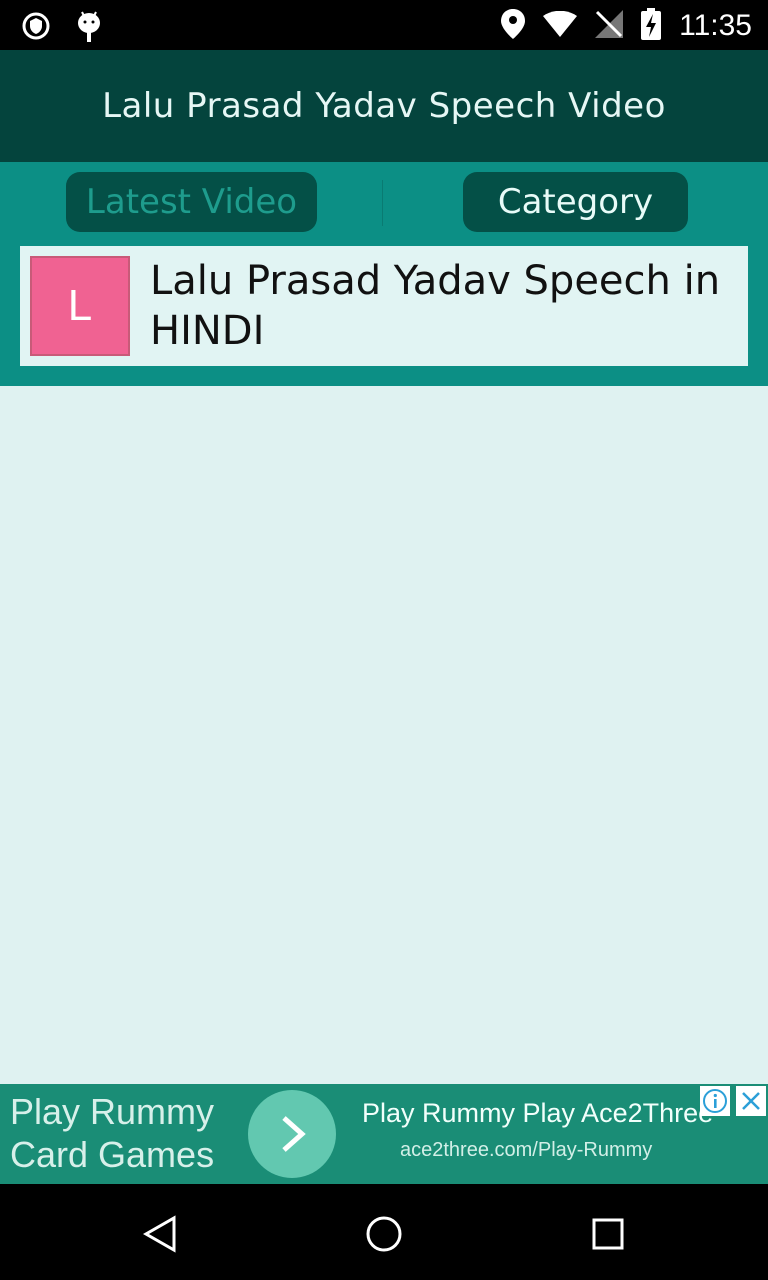 The width and height of the screenshot is (768, 1280). Describe the element at coordinates (435, 306) in the screenshot. I see `list-item-title: Lalu Prasad Yadav Speech in HINDI` at that location.